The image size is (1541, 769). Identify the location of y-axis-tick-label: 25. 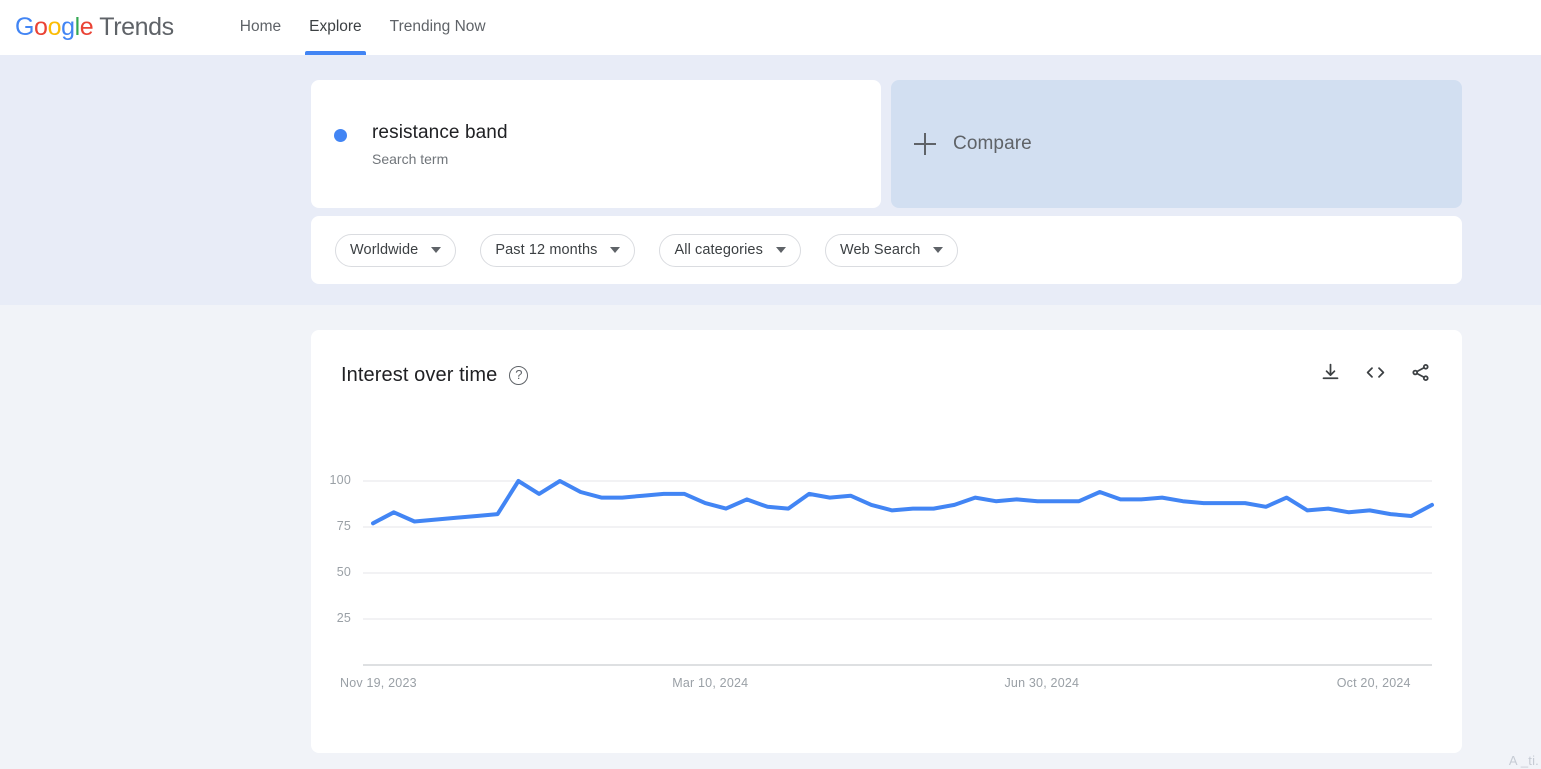
(343, 618).